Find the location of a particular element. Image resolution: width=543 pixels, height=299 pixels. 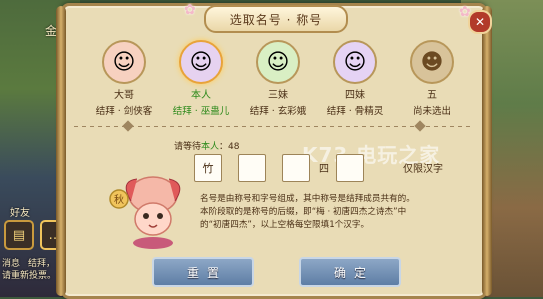

waiting-countdown: ：48 is located at coordinates (229, 147).